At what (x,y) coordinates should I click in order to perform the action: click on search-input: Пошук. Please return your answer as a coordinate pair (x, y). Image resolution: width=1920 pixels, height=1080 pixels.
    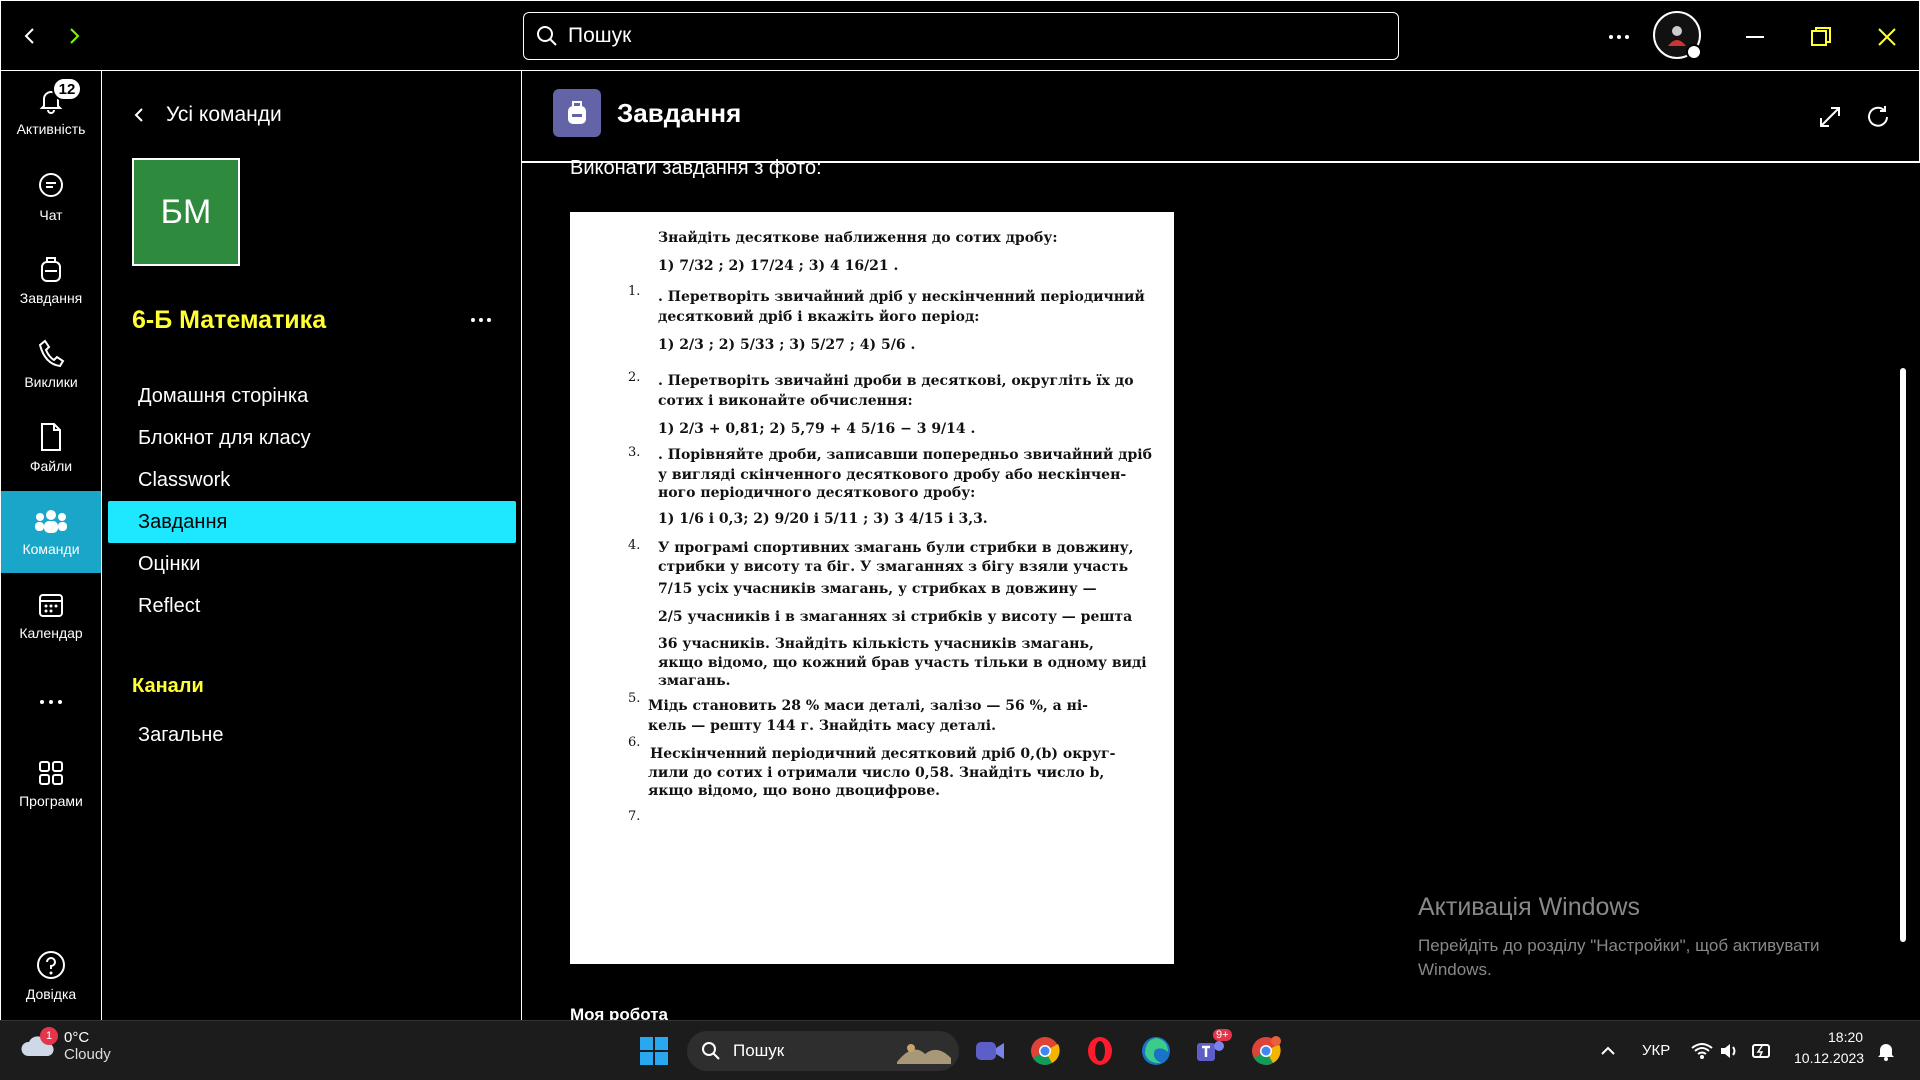
    Looking at the image, I should click on (961, 36).